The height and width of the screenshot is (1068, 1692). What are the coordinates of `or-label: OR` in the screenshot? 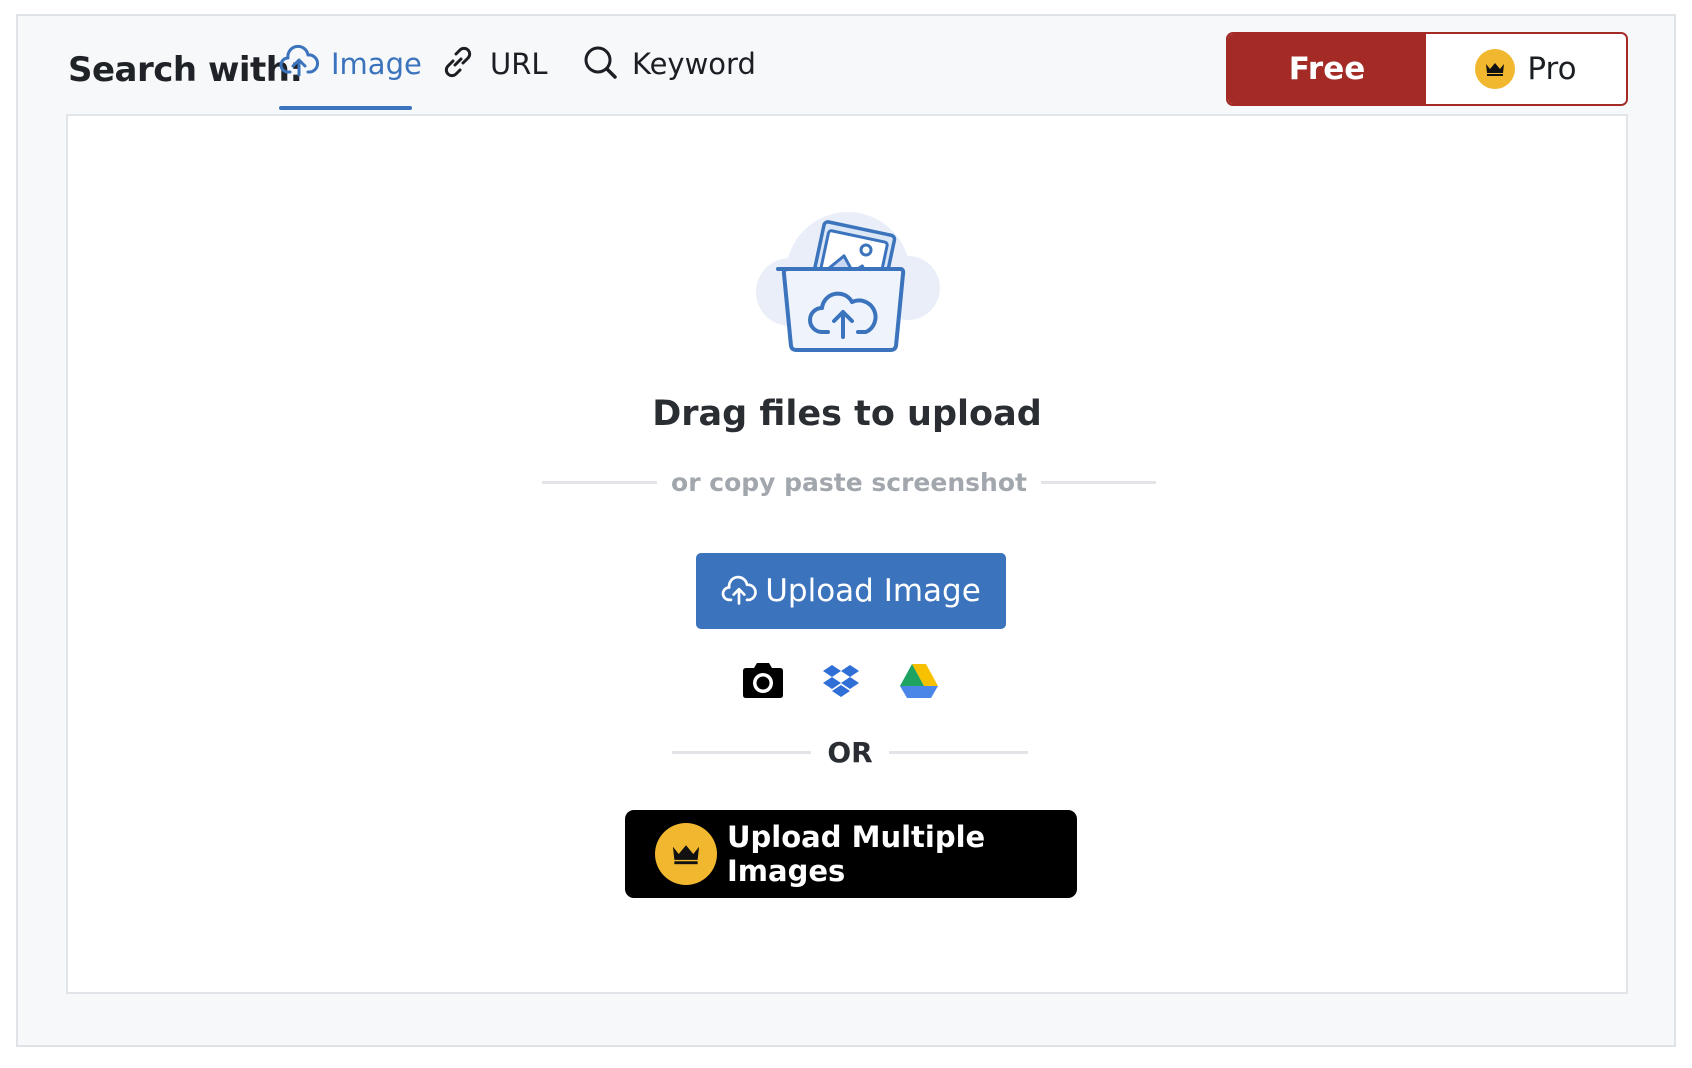 It's located at (850, 752).